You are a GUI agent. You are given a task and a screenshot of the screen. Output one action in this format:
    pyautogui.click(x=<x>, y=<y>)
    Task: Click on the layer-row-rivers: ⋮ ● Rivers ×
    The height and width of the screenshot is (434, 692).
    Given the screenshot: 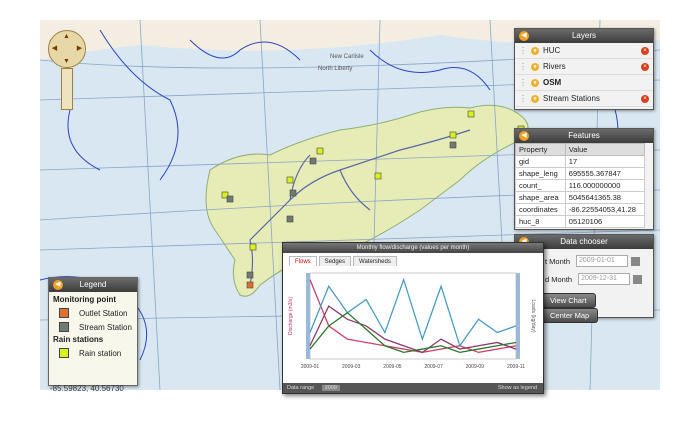 What is the action you would take?
    pyautogui.click(x=584, y=67)
    